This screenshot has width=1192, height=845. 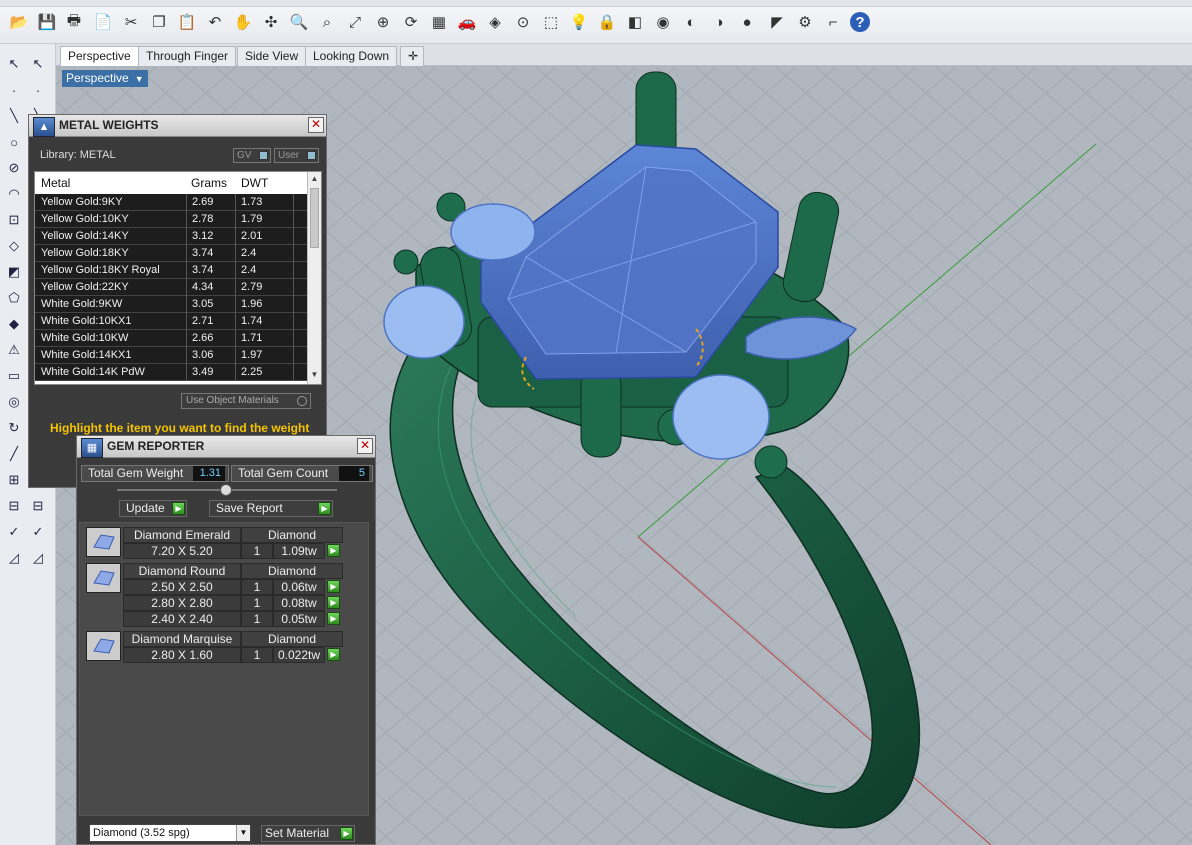 I want to click on render-sphere-icon: ◐, so click(x=691, y=22).